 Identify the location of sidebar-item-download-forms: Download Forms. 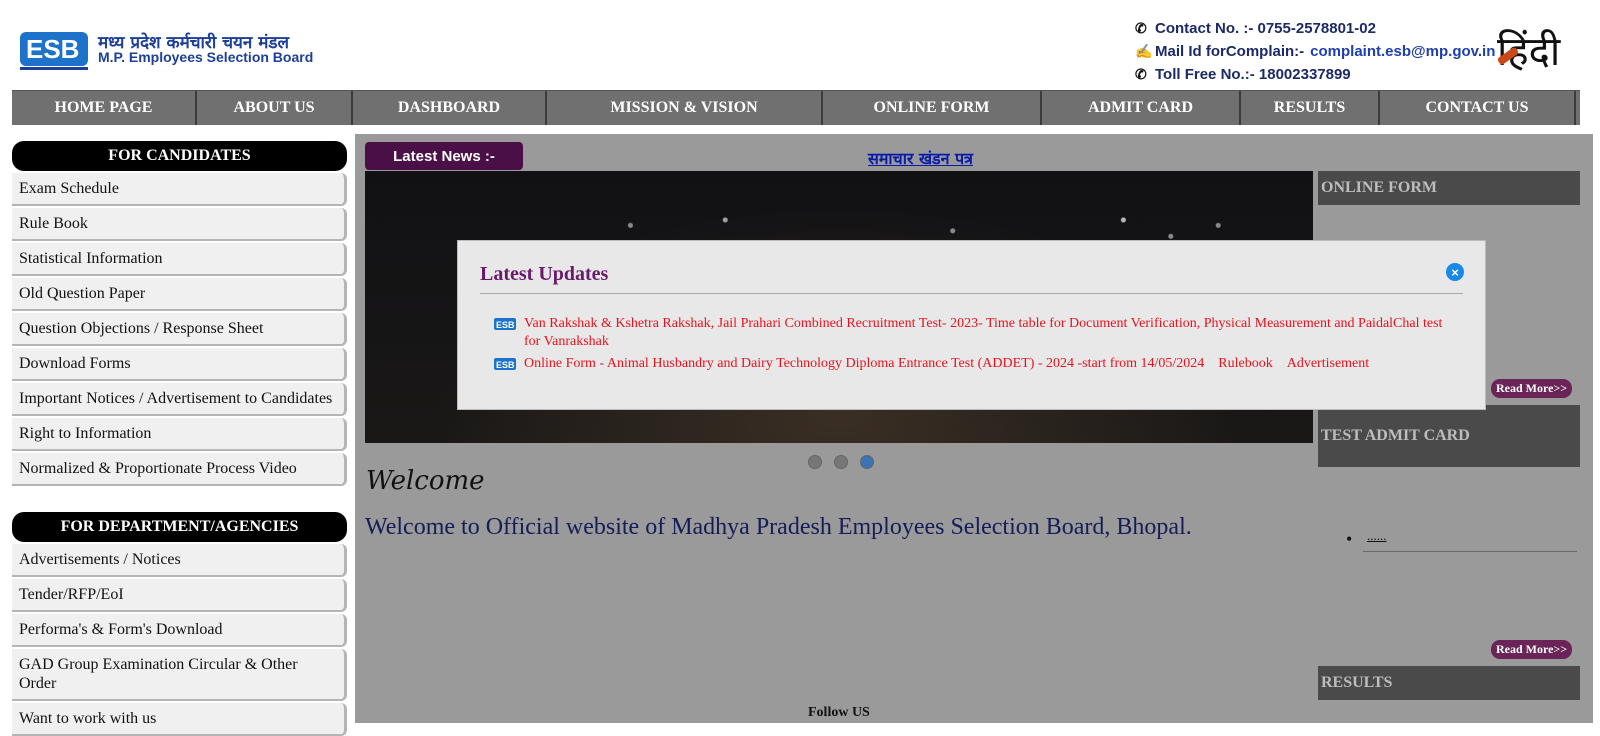
(179, 364).